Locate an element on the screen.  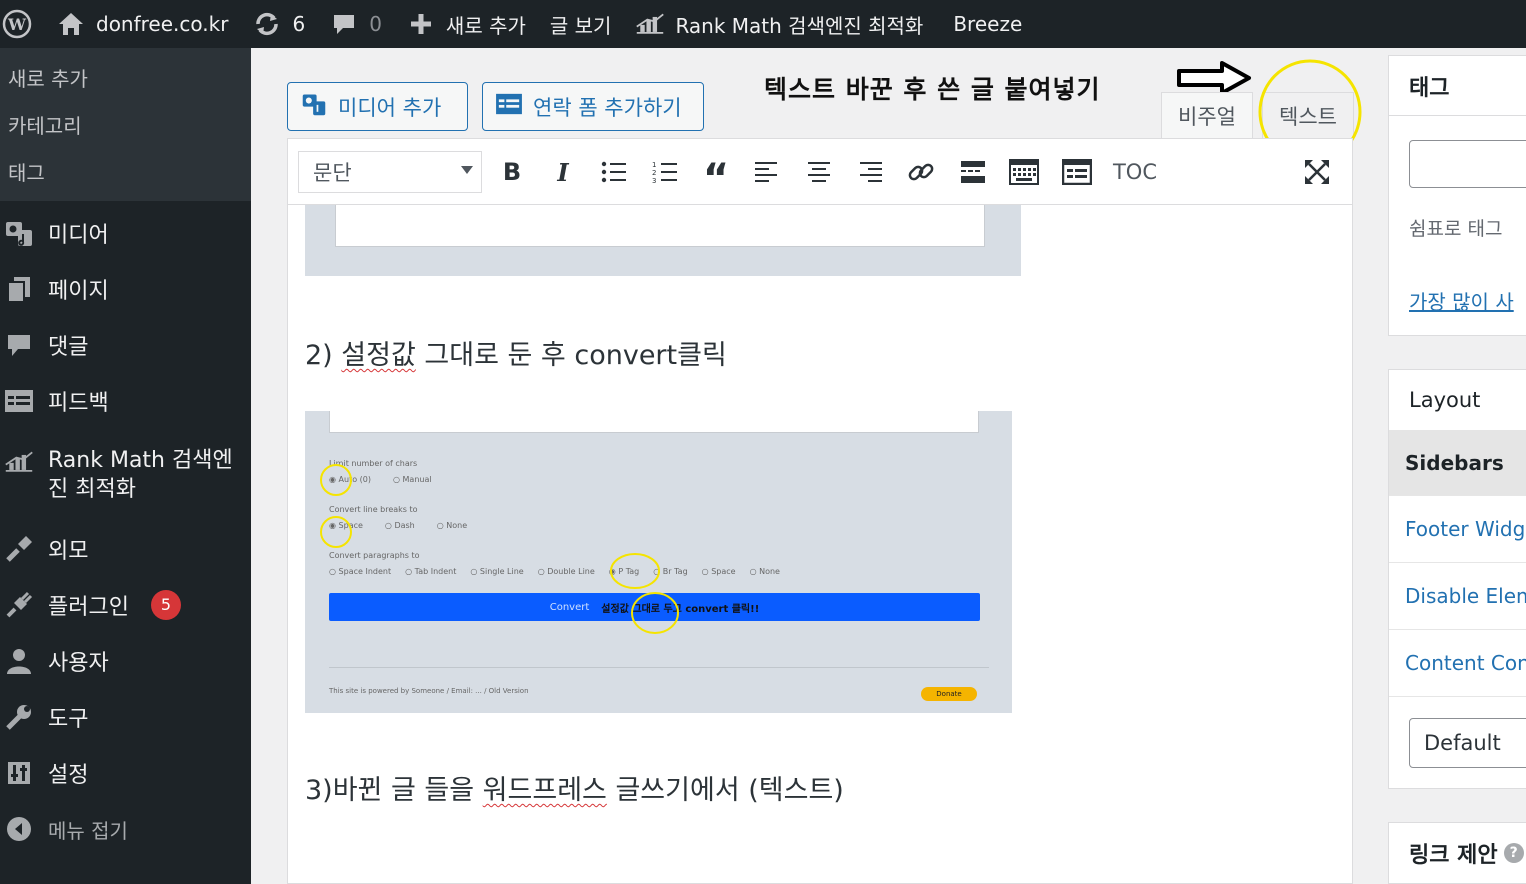
add-media-label: 미디어 추가 is located at coordinates (390, 107).